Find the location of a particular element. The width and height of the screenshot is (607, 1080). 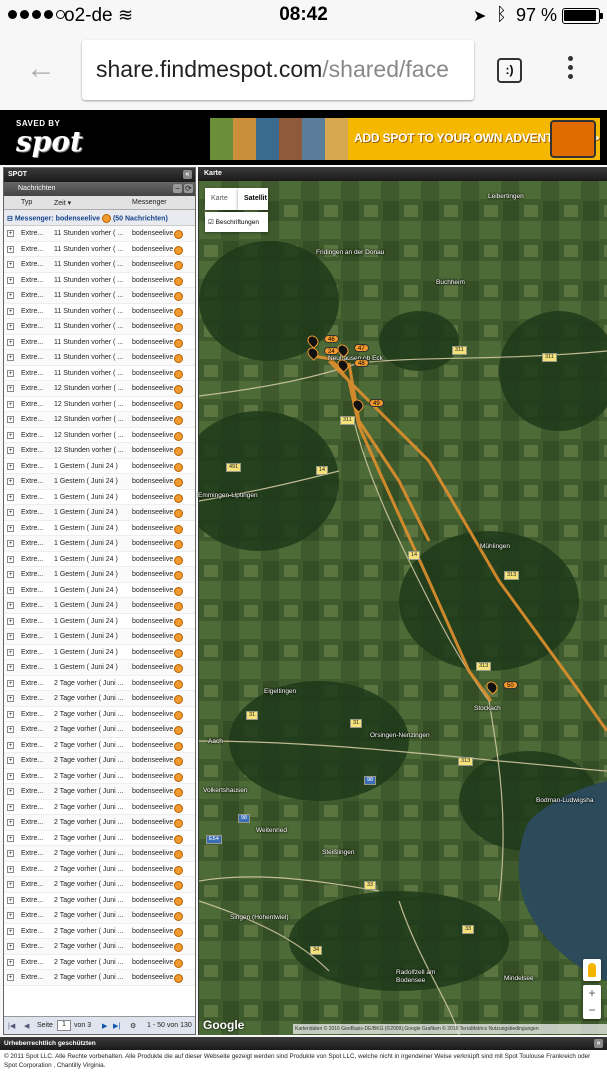

column-zeit: Zeit ▾ is located at coordinates (62, 203).